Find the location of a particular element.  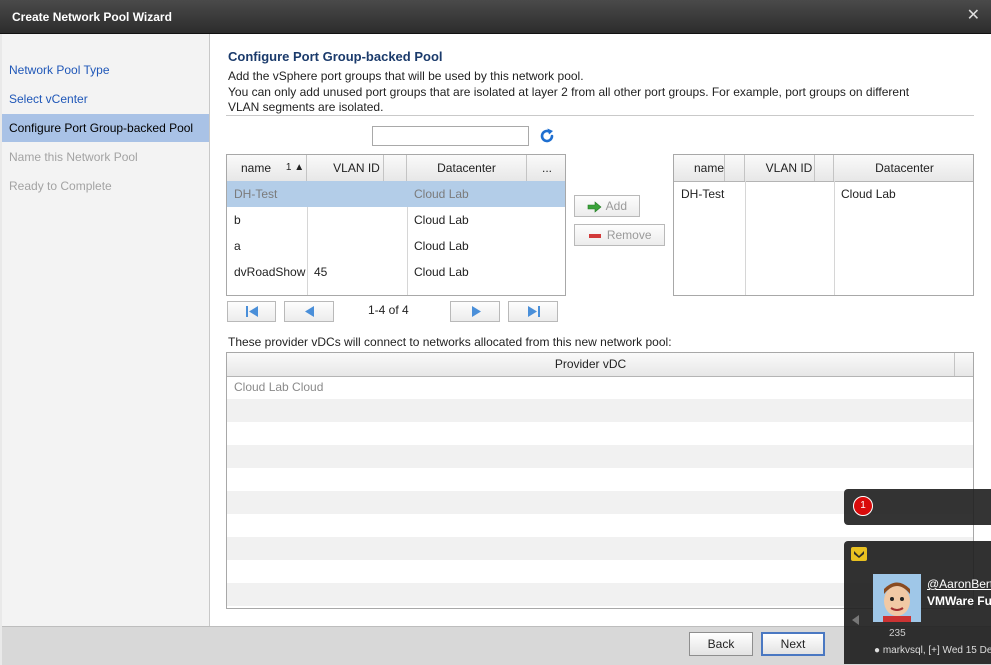

grid-header: Provider vDC is located at coordinates (600, 365).